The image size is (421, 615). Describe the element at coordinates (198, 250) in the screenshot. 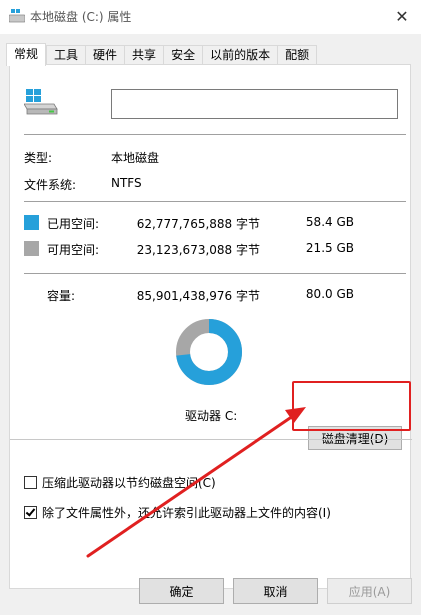

I see `free-space-bytes: 23,123,673,088 字节` at that location.